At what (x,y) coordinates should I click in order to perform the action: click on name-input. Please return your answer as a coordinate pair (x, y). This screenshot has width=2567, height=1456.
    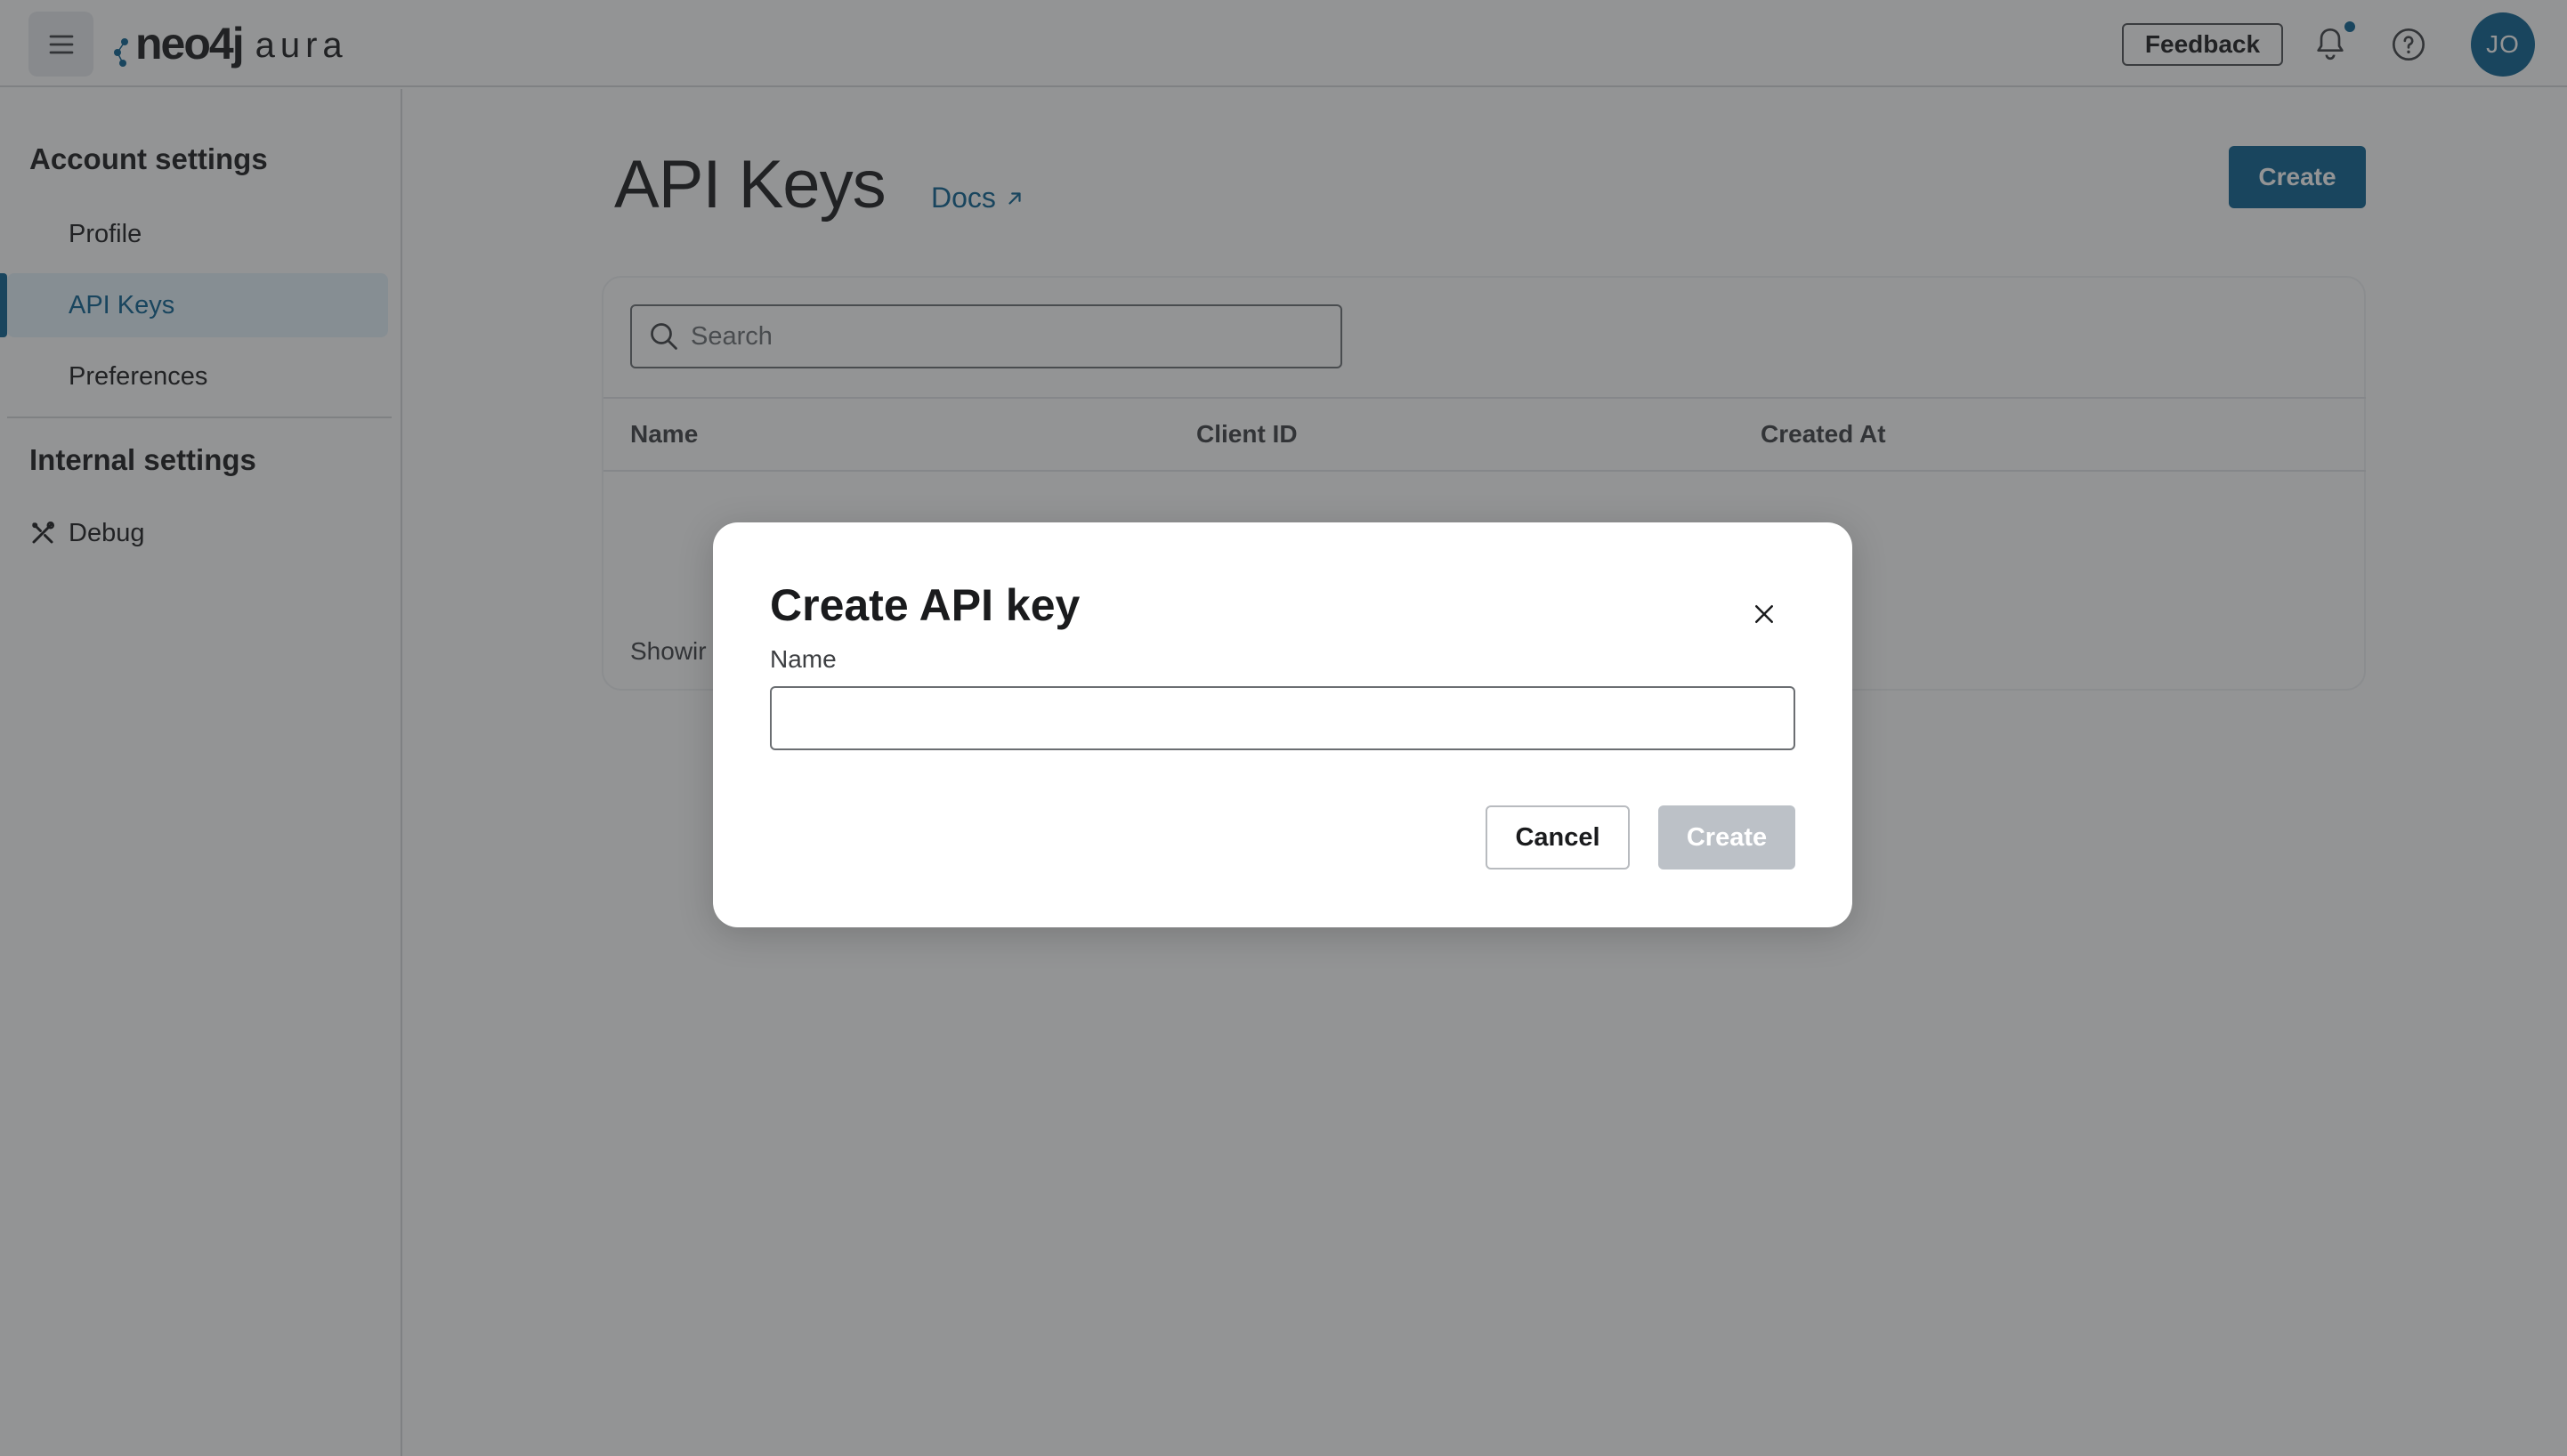
    Looking at the image, I should click on (1282, 718).